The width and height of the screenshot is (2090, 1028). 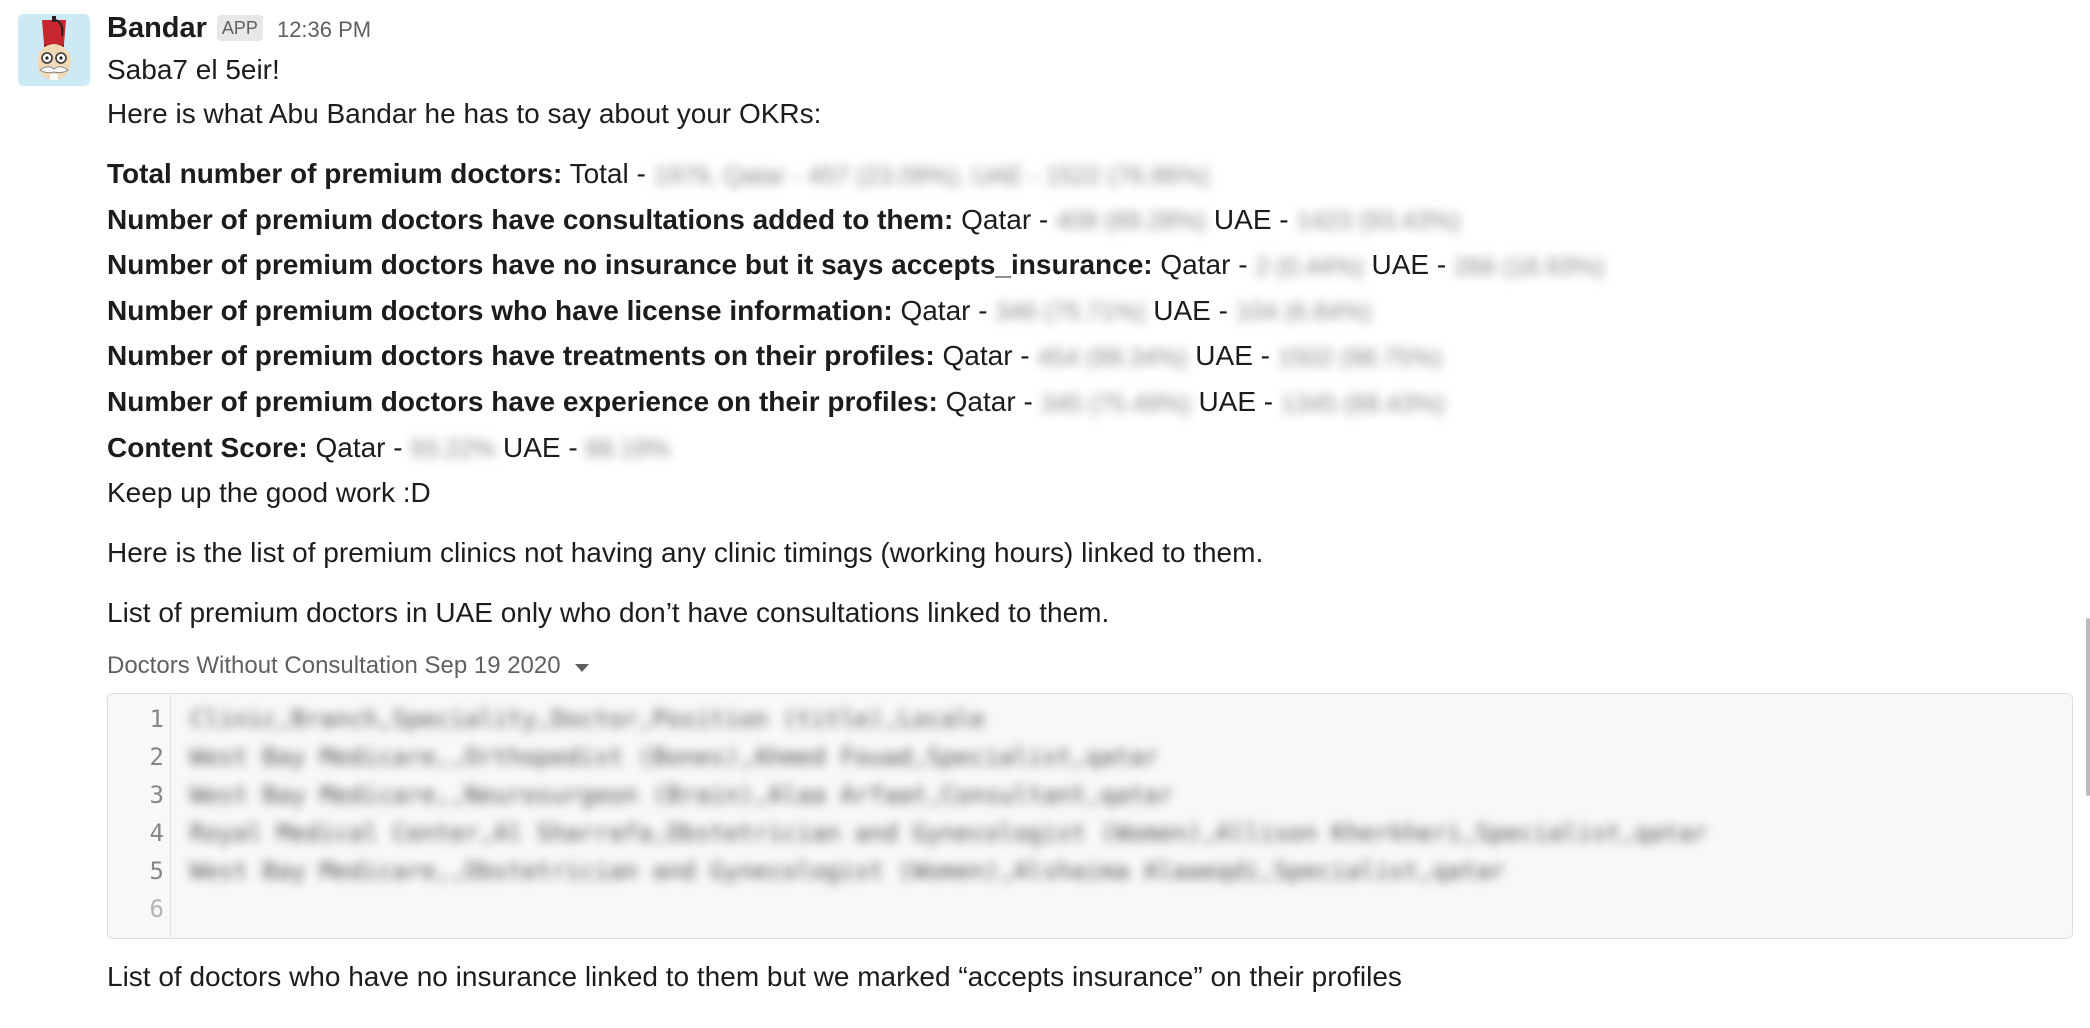 What do you see at coordinates (581, 668) in the screenshot?
I see `caret-down-icon` at bounding box center [581, 668].